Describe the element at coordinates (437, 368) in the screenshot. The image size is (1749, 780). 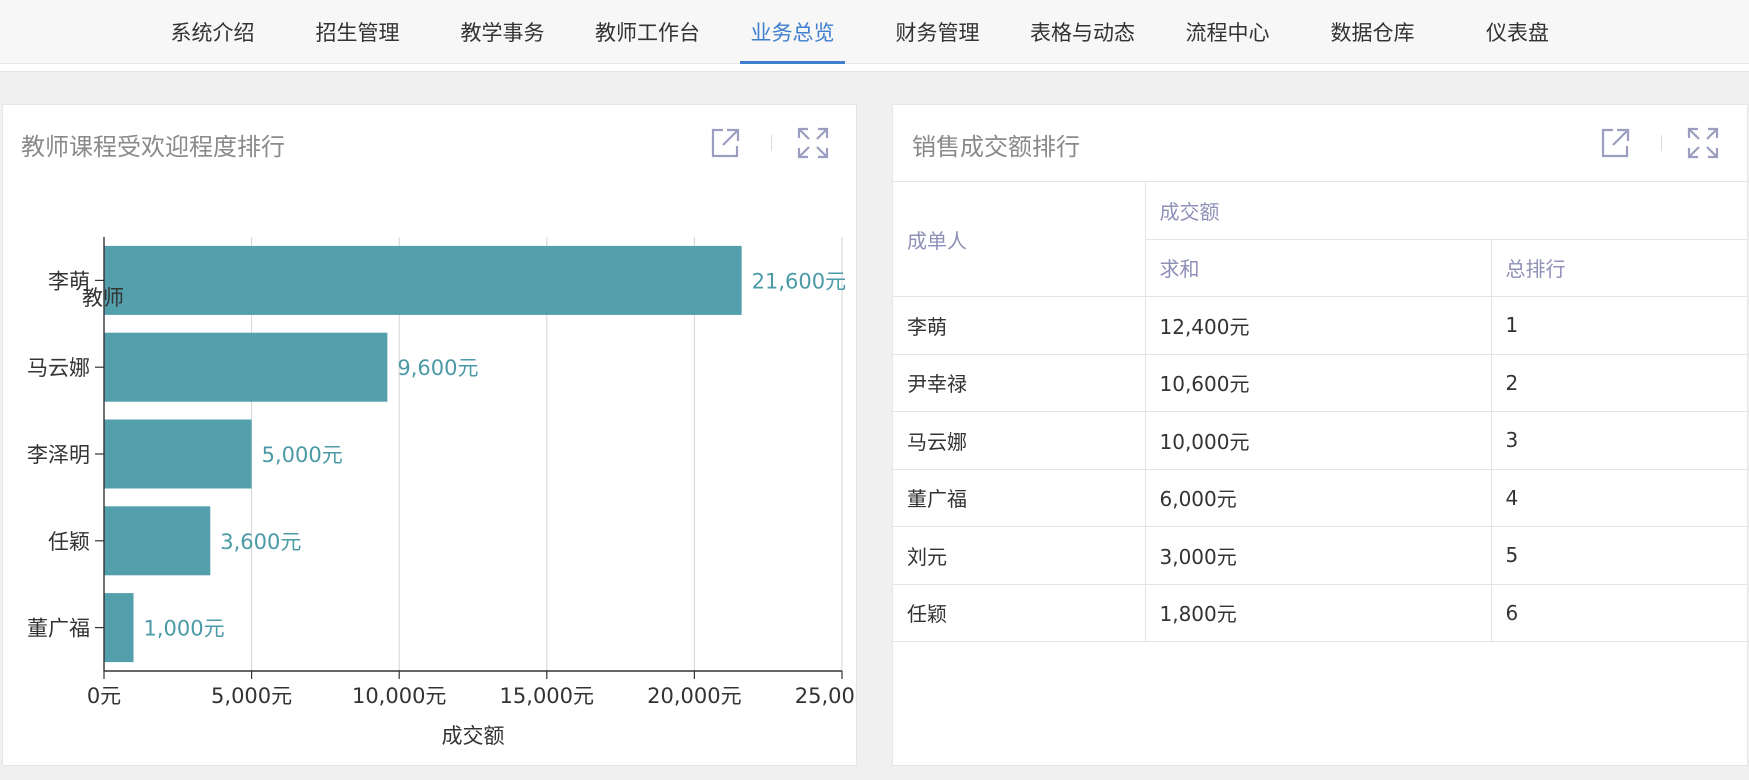
I see `bar-value-label: 9,600元` at that location.